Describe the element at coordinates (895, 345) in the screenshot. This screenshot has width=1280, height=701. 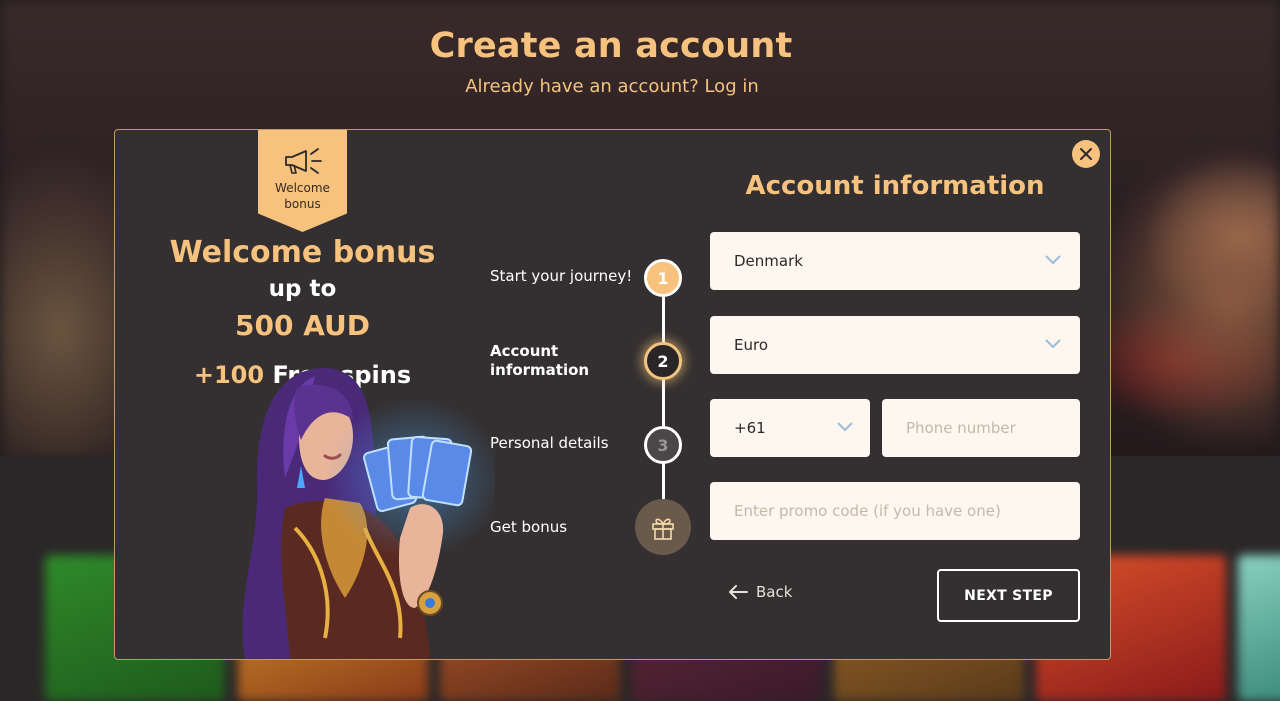
I see `currency-select: Euro` at that location.